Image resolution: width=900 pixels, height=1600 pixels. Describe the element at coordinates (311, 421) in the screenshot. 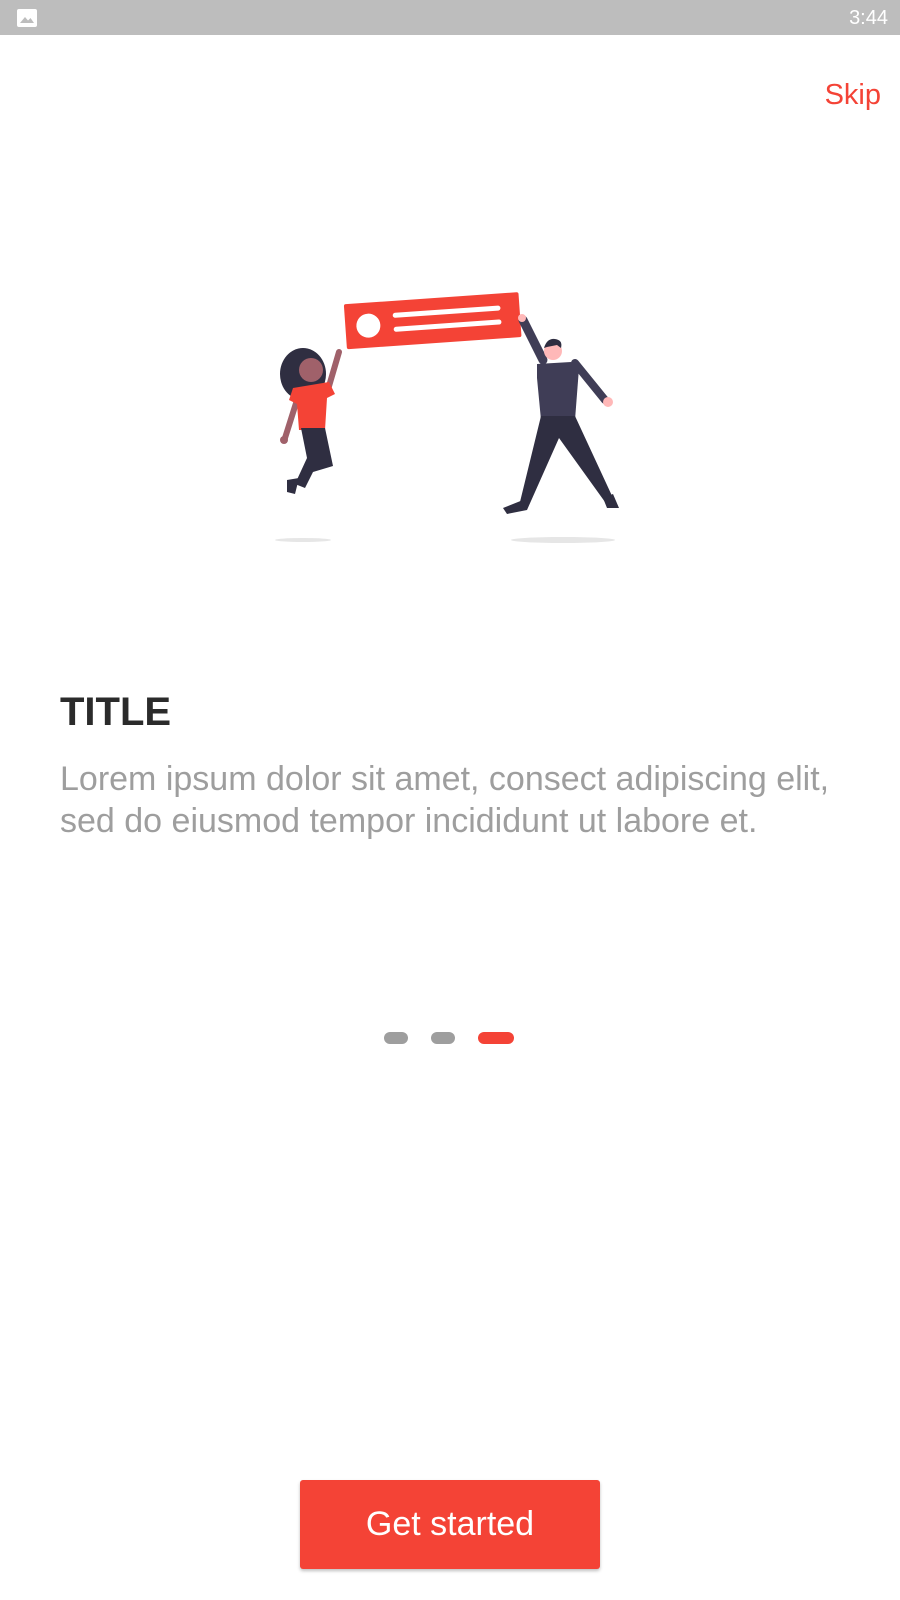

I see `left-figure` at that location.